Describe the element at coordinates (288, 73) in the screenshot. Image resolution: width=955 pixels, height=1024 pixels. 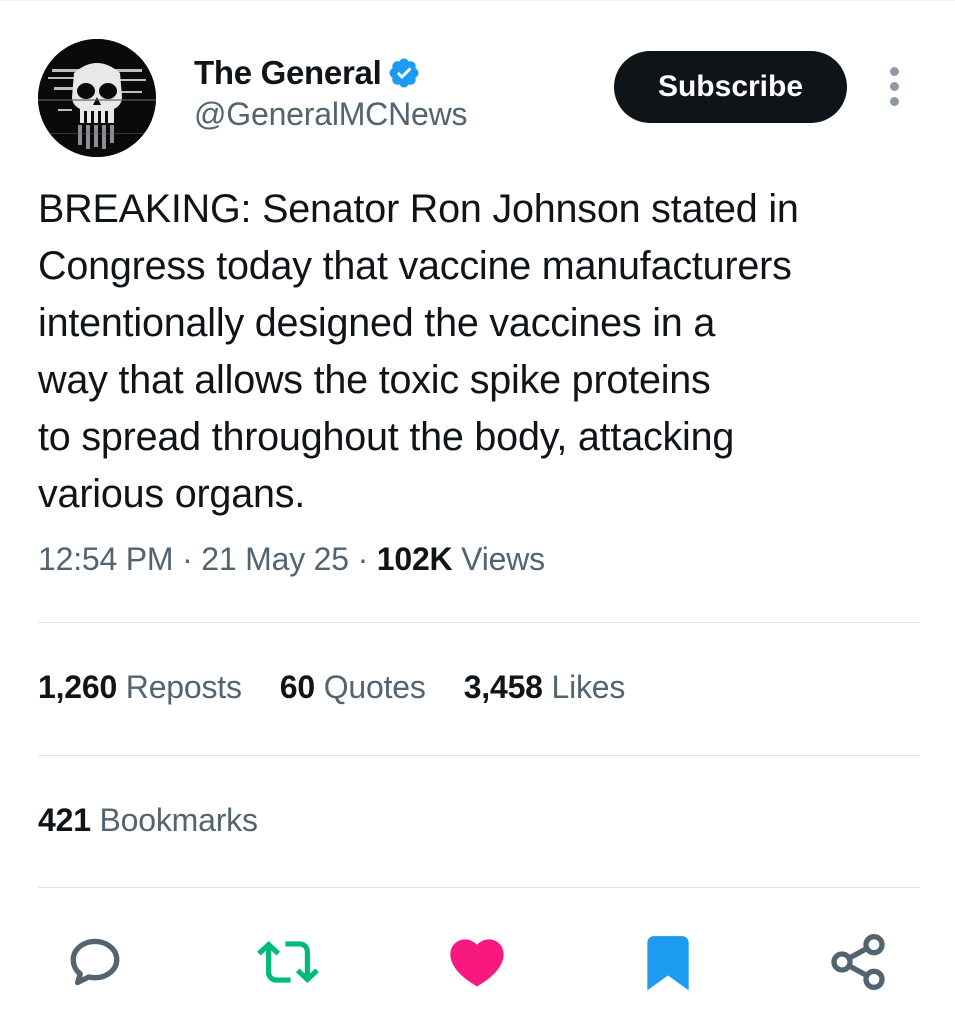
I see `display-name: The General` at that location.